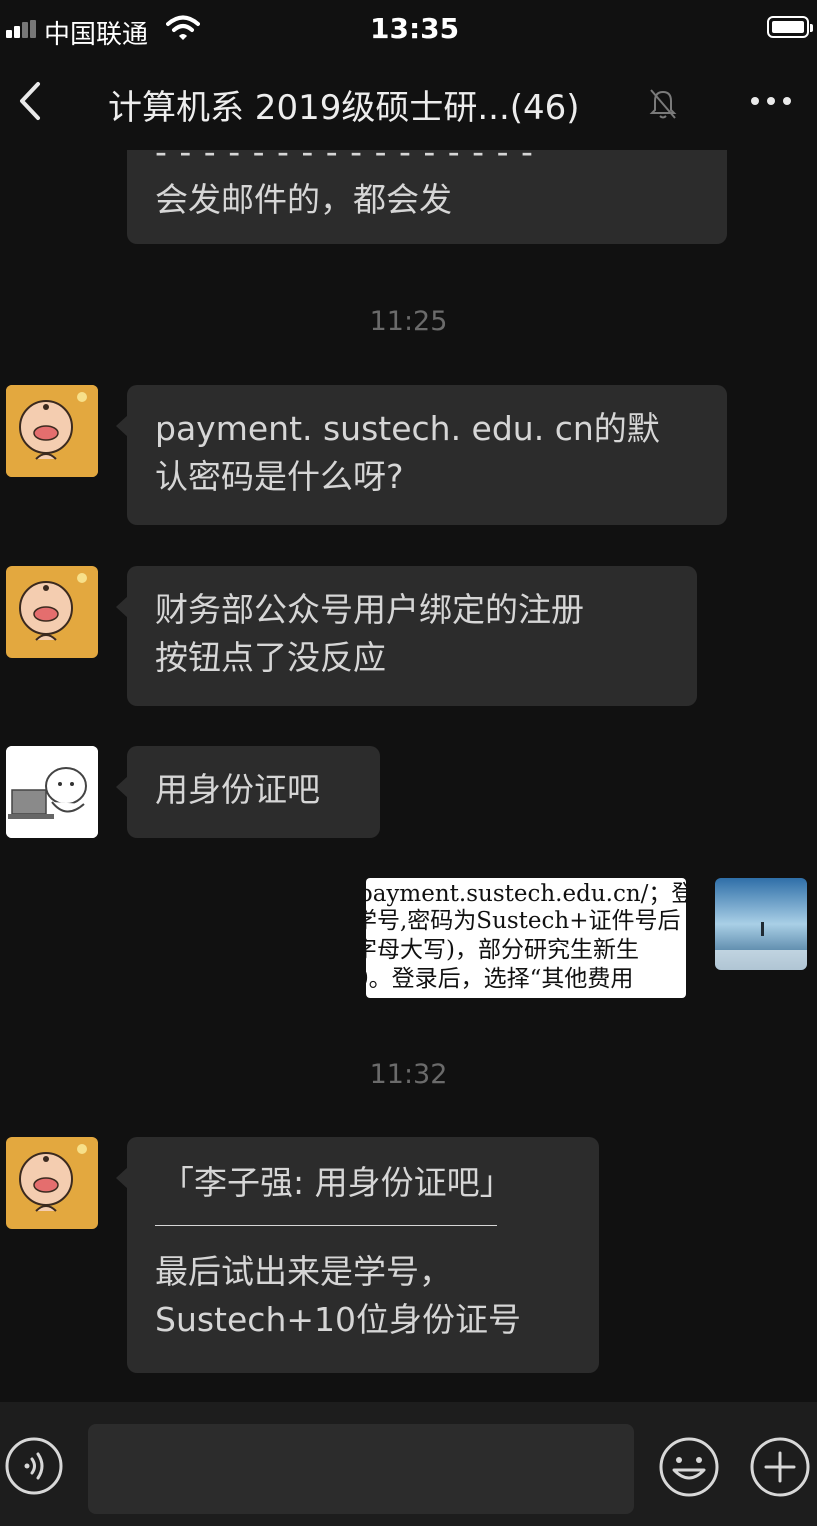 The height and width of the screenshot is (1526, 817). I want to click on message-text: Sustech+10位身份证号, so click(338, 1319).